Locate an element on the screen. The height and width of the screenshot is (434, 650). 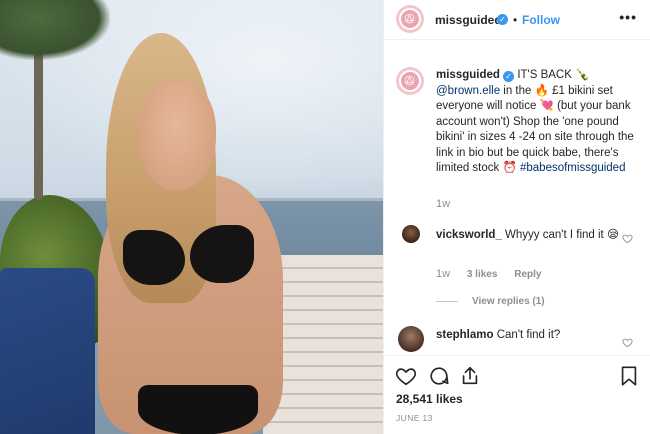
more-options-icon: ••• is located at coordinates (628, 17).